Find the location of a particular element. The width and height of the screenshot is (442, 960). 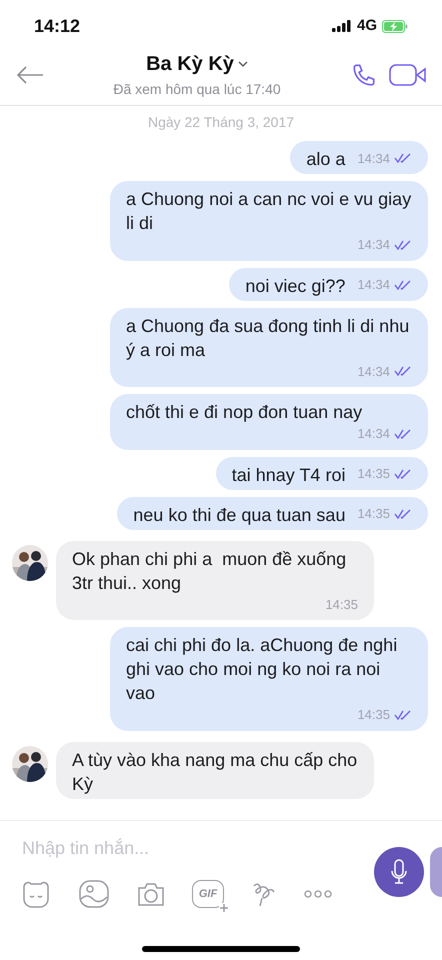

signal-icon is located at coordinates (342, 26).